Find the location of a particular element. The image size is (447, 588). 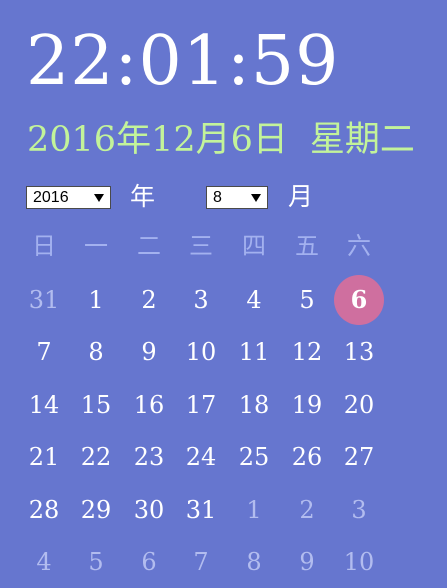

calendar-day: 10 is located at coordinates (201, 352).